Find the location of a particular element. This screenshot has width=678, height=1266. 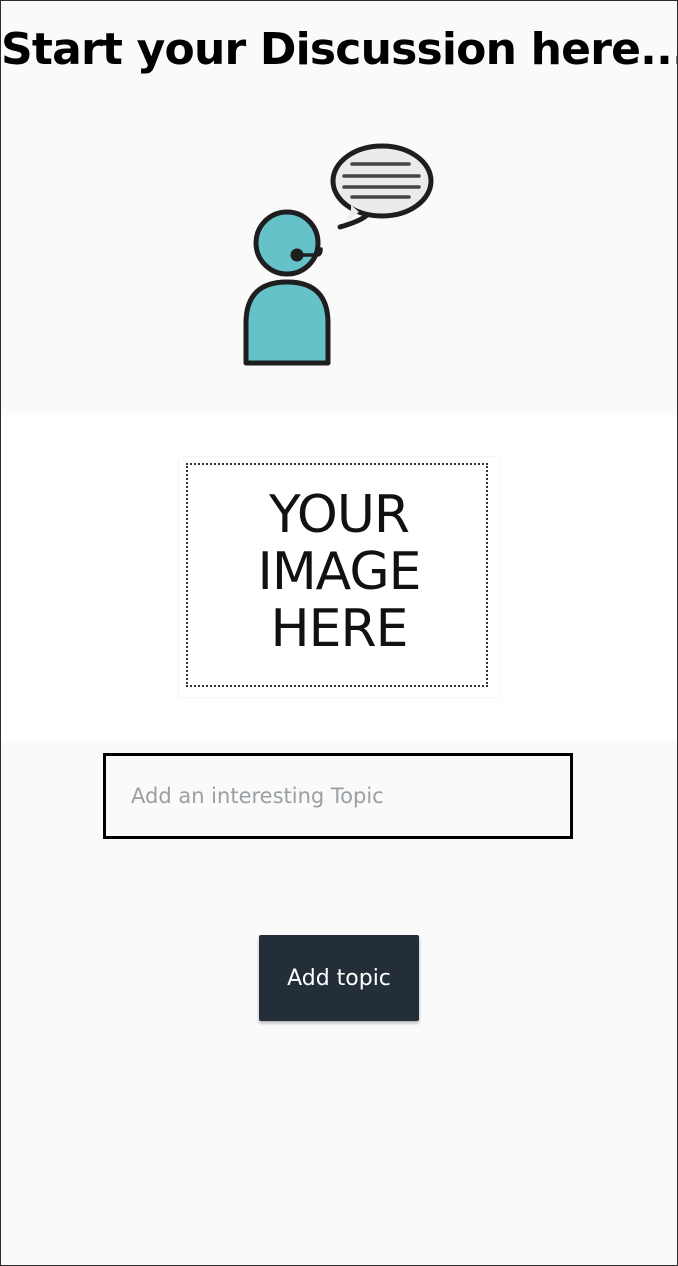

placeholder-line-2: IMAGE is located at coordinates (339, 572).